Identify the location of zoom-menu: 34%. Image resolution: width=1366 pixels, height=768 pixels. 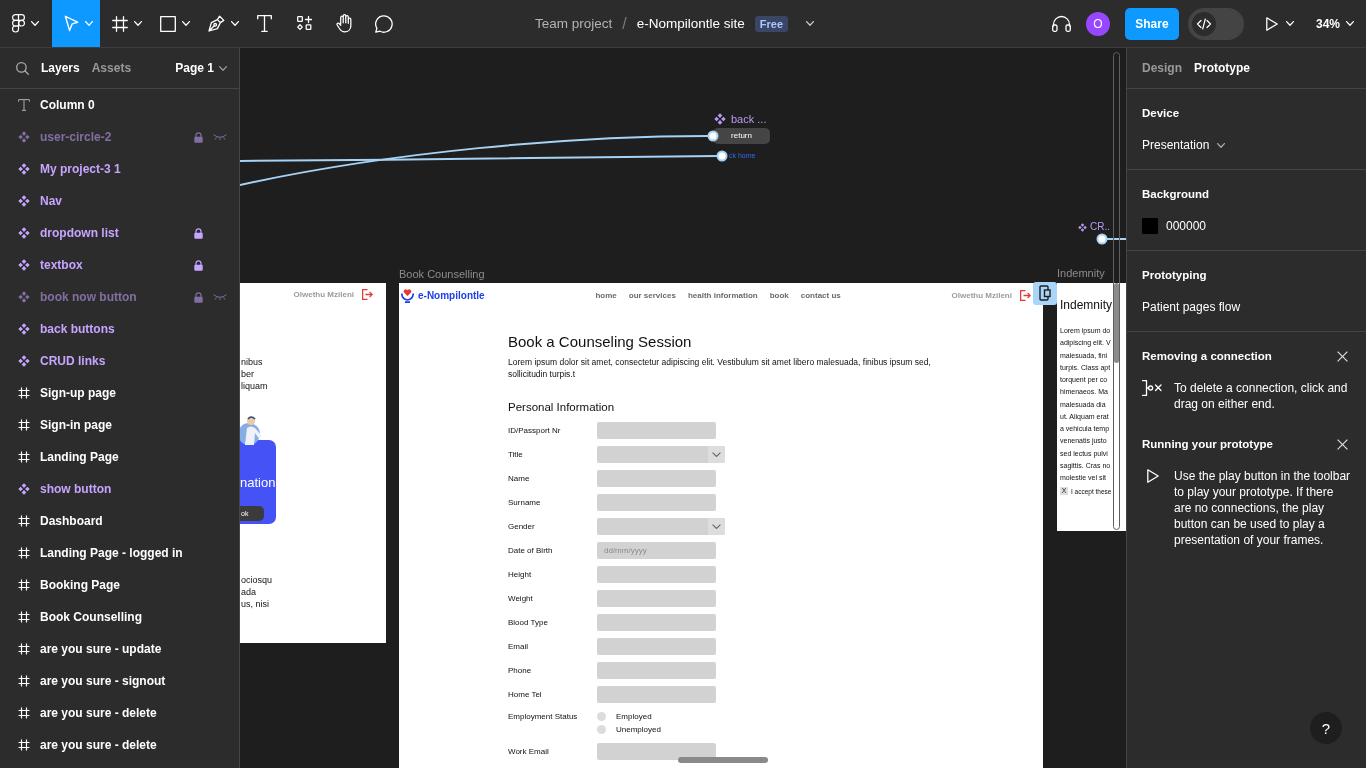
(1334, 23).